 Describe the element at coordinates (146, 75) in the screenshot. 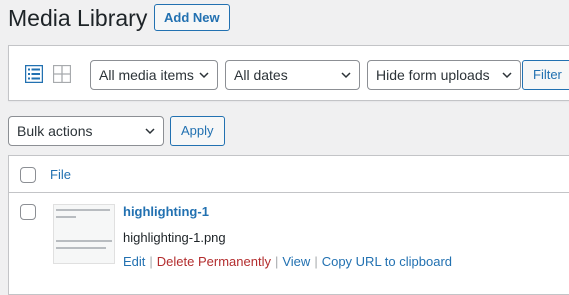

I see `media-type-value: All media items` at that location.